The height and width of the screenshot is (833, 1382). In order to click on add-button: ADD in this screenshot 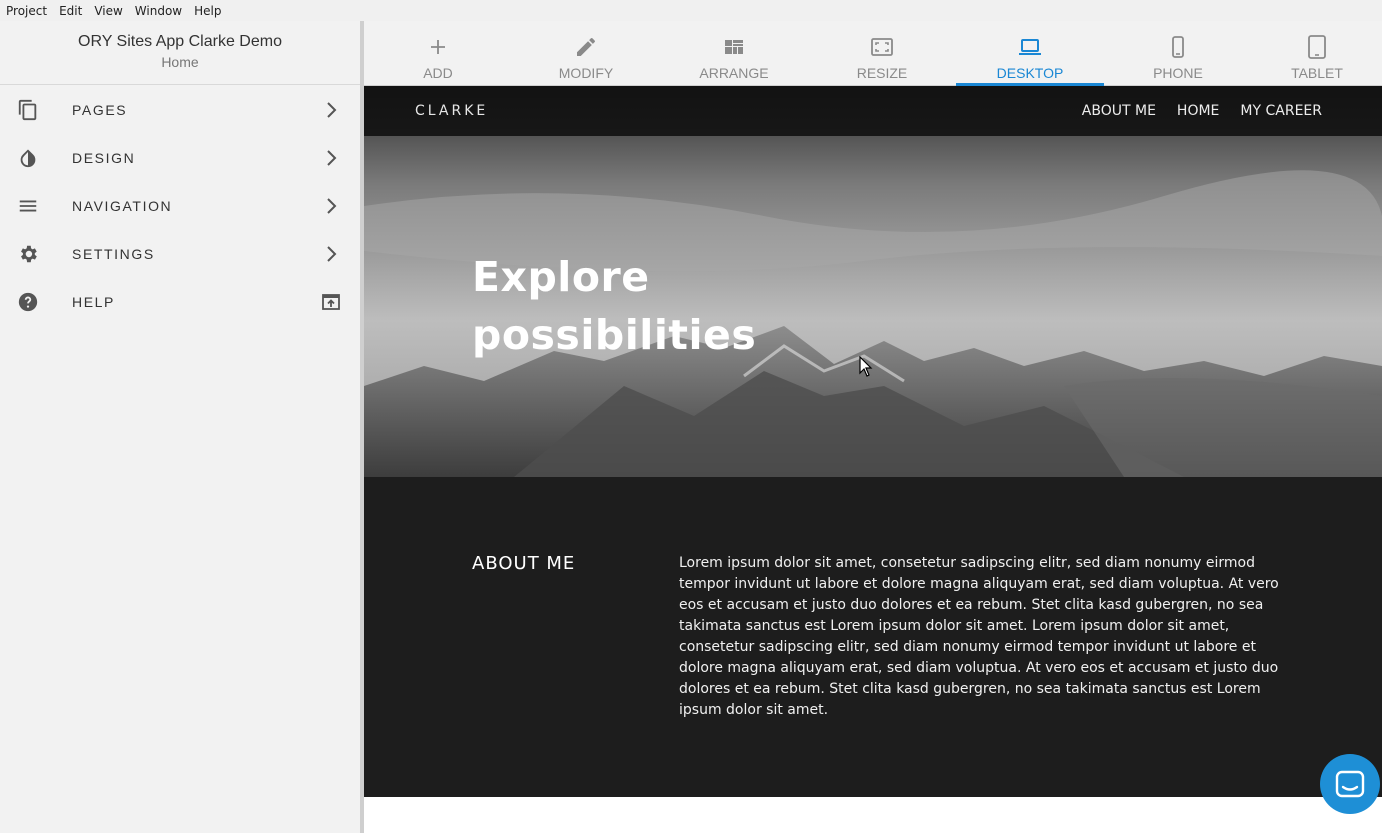, I will do `click(438, 53)`.